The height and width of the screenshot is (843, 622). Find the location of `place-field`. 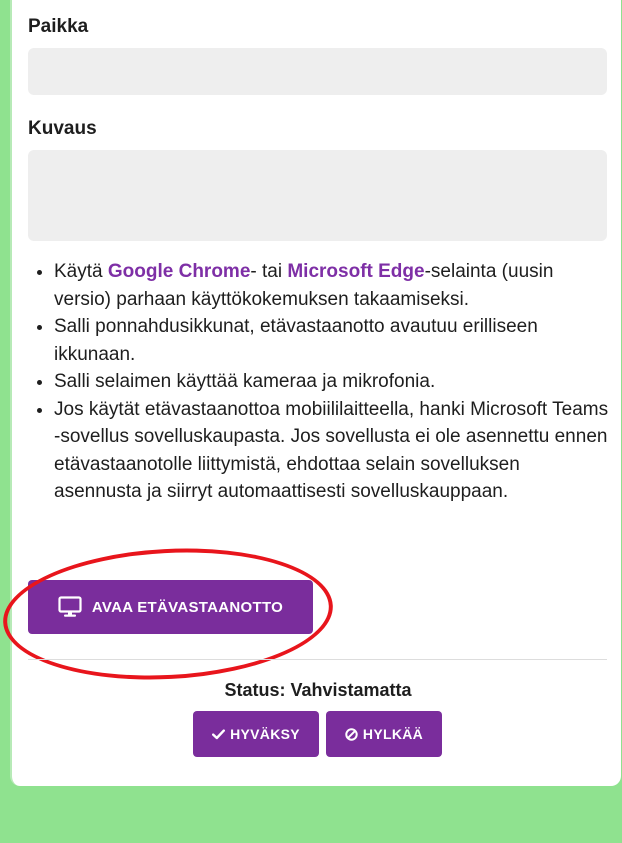

place-field is located at coordinates (317, 71).